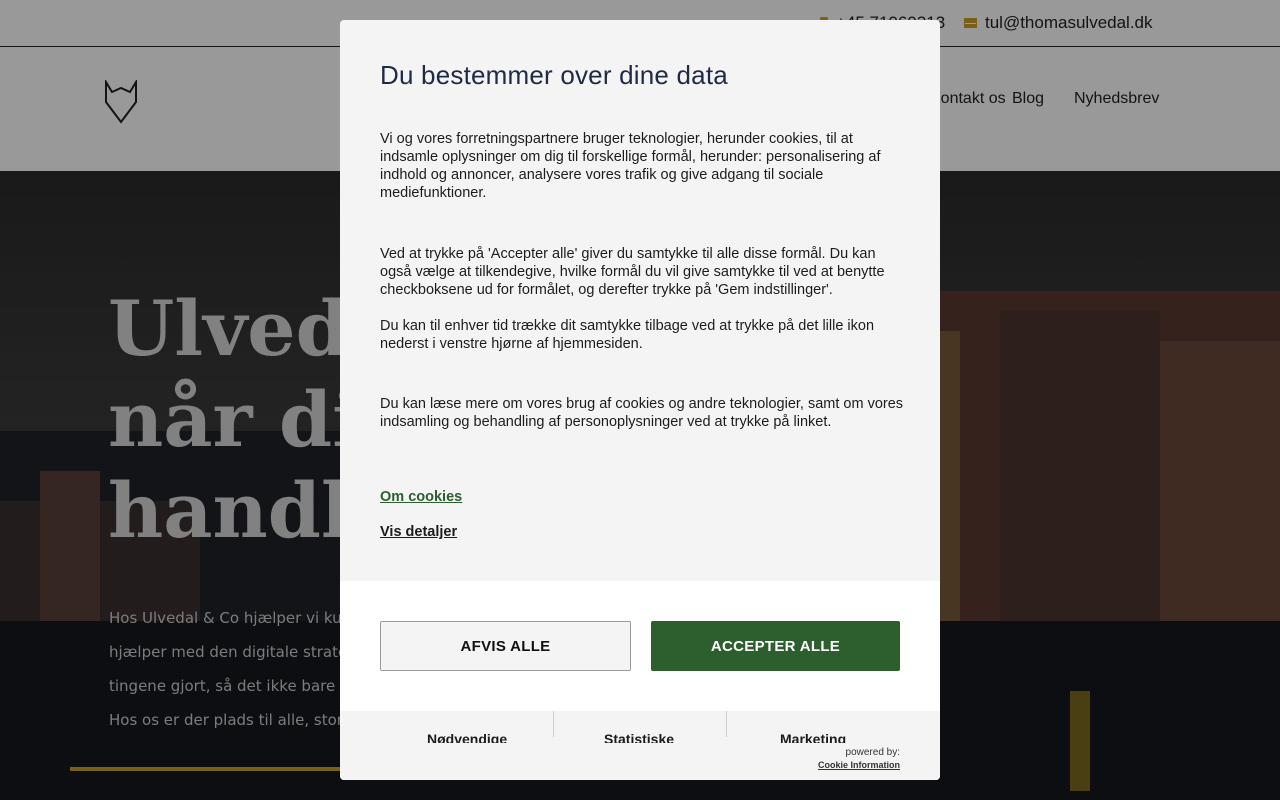 The width and height of the screenshot is (1280, 800). What do you see at coordinates (505, 646) in the screenshot?
I see `reject-all-button: AFVIS ALLE` at bounding box center [505, 646].